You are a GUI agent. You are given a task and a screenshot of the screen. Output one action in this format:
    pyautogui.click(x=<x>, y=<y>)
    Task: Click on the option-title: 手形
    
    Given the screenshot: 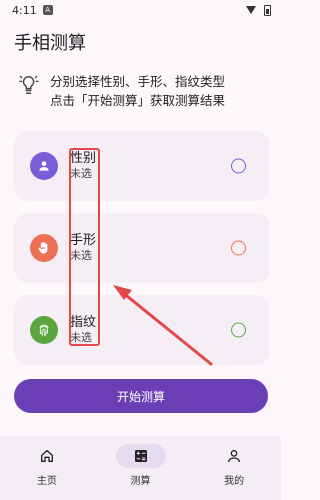 What is the action you would take?
    pyautogui.click(x=83, y=240)
    